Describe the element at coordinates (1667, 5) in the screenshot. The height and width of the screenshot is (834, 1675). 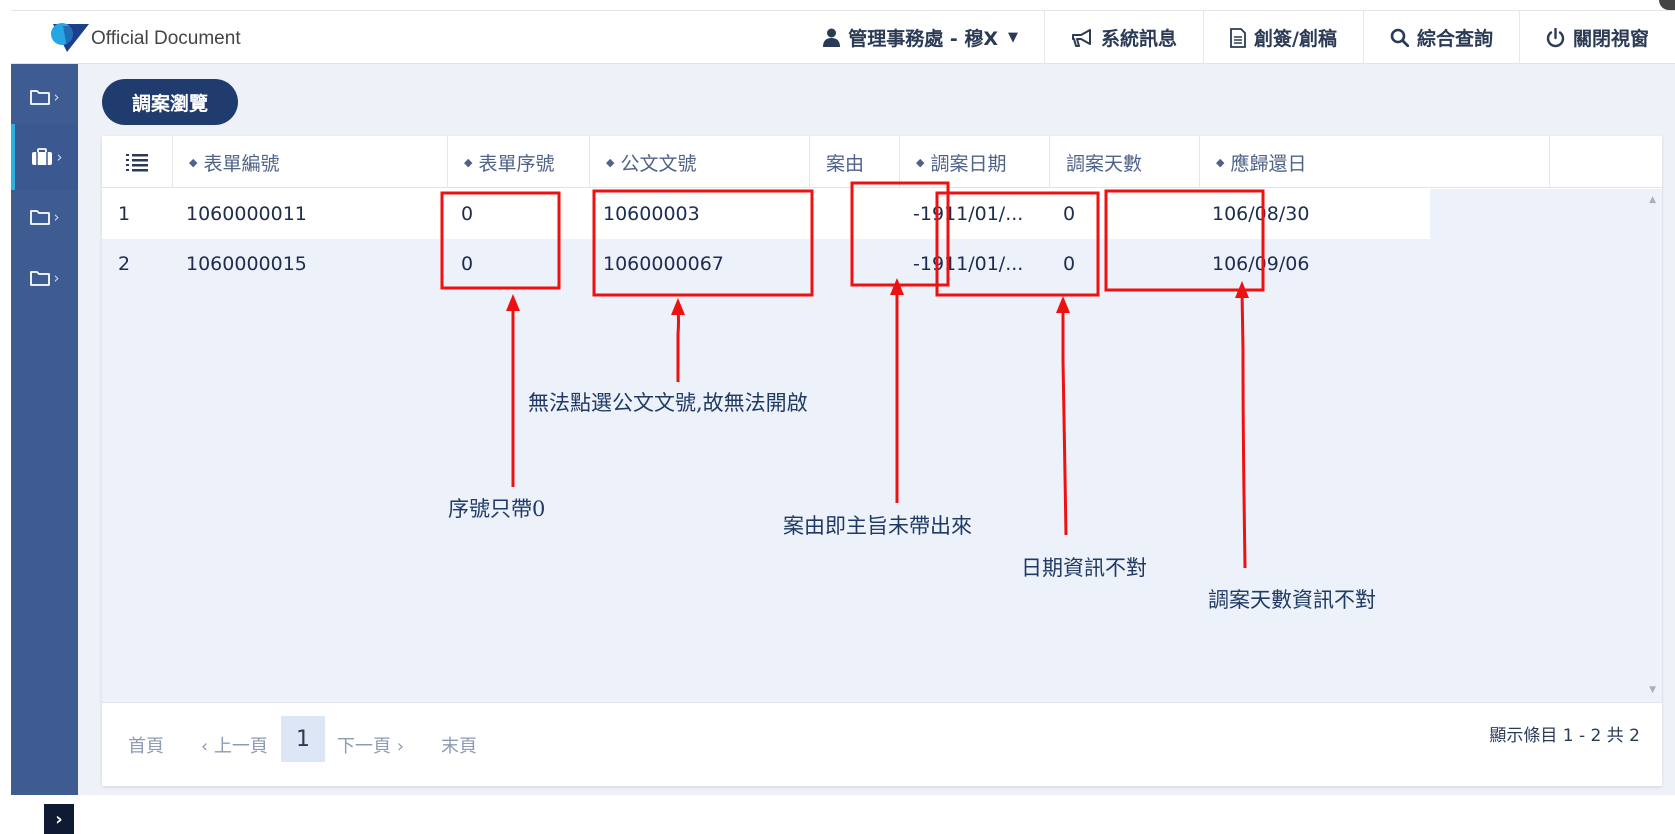
I see `window-corner` at that location.